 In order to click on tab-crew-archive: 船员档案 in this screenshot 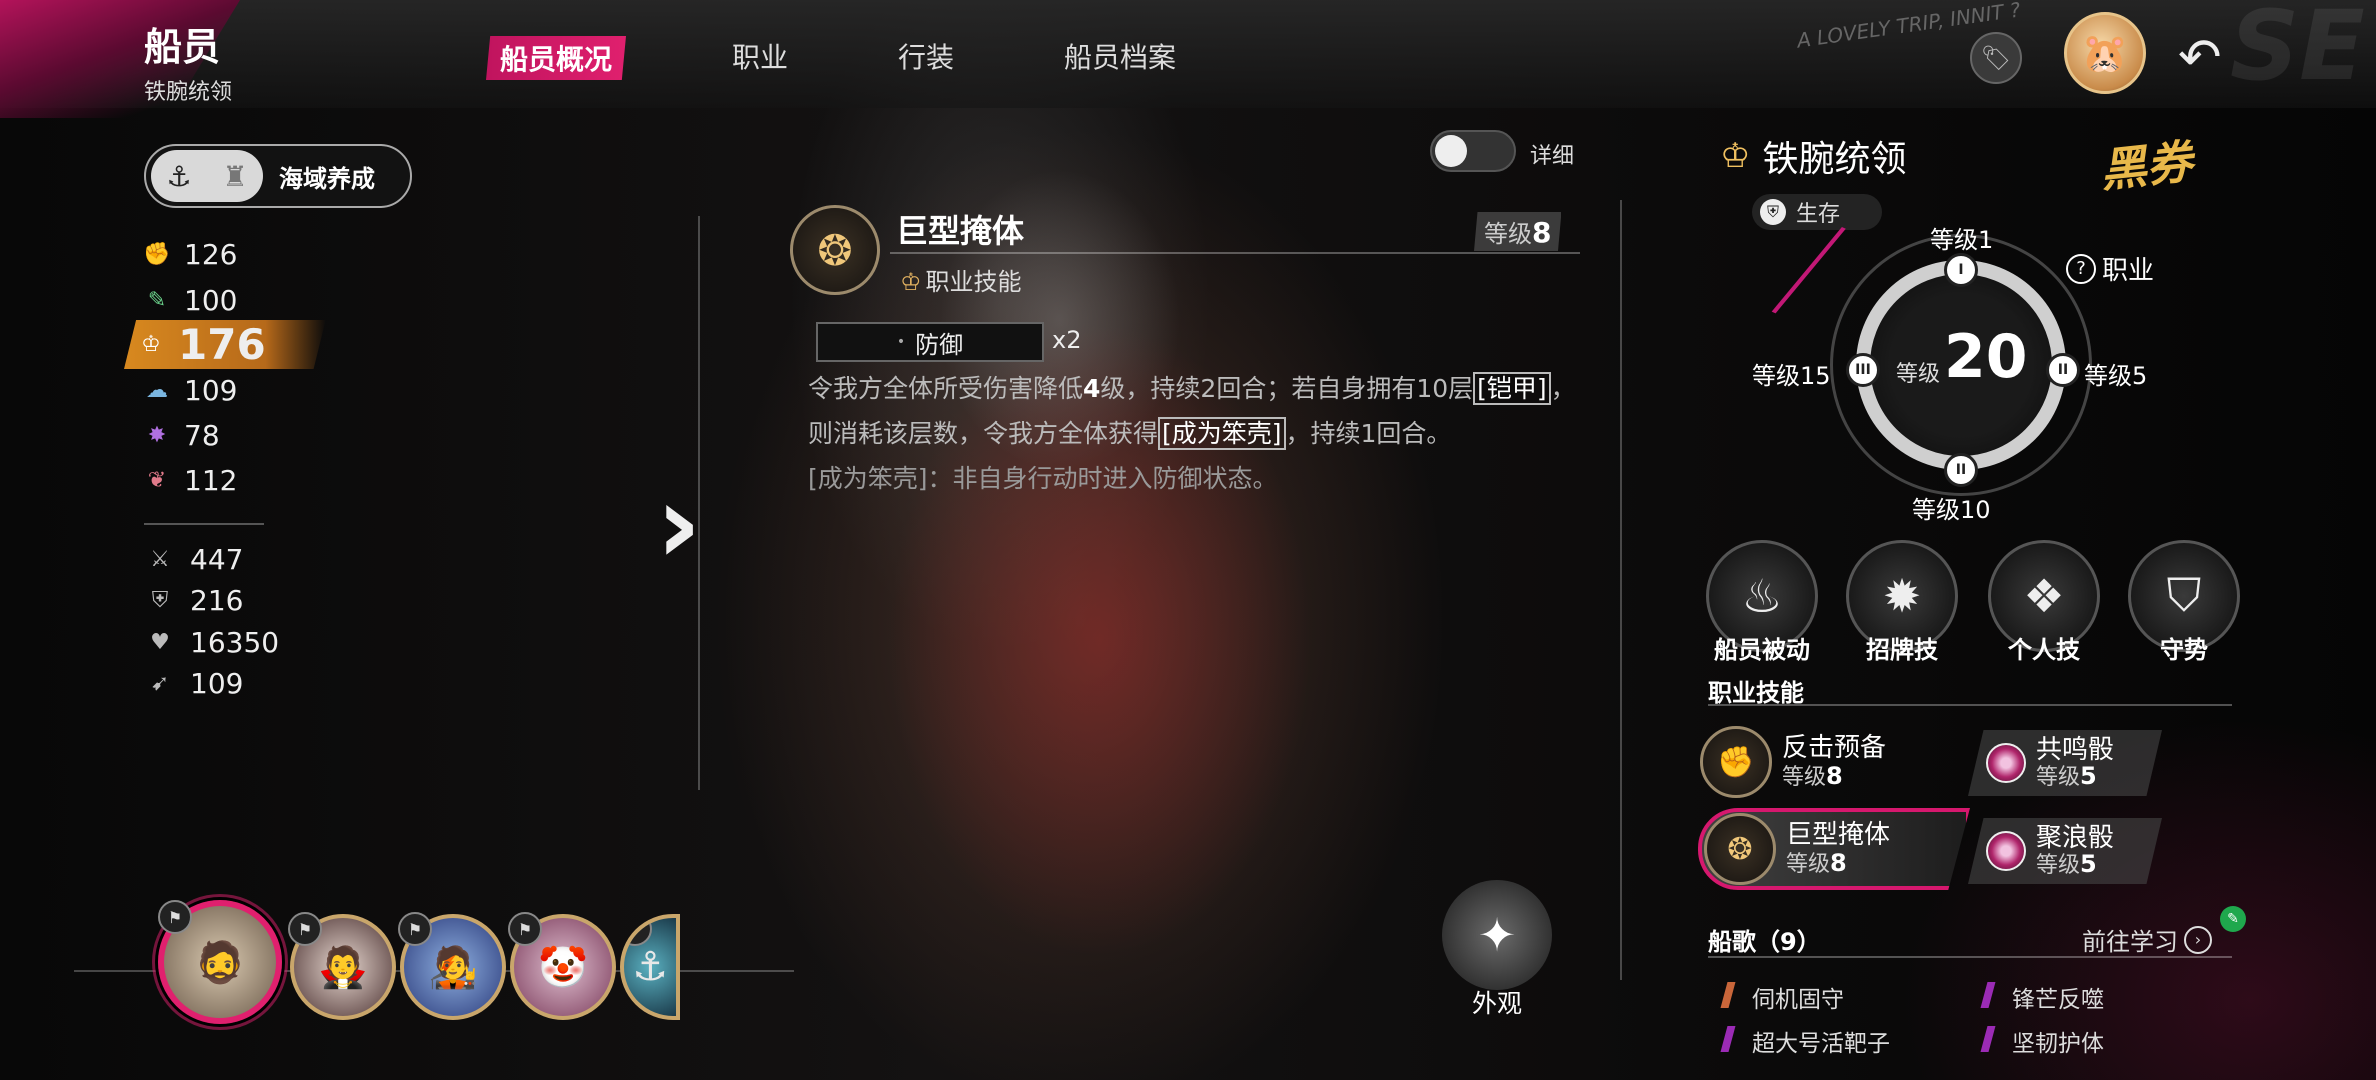, I will do `click(1120, 56)`.